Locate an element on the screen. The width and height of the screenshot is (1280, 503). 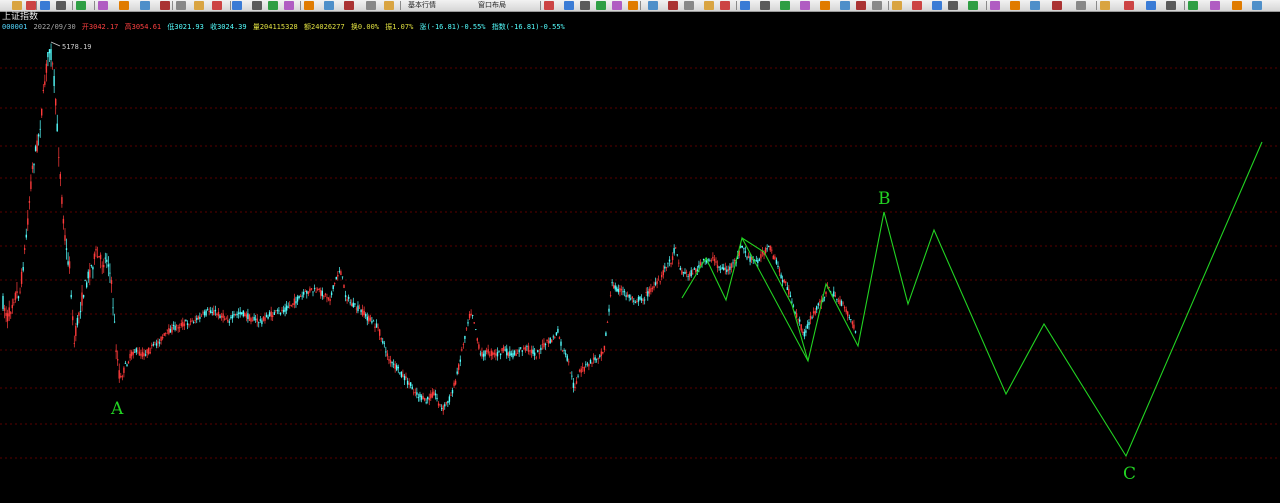
window-layout-menu: 窗口布局 is located at coordinates (492, 5).